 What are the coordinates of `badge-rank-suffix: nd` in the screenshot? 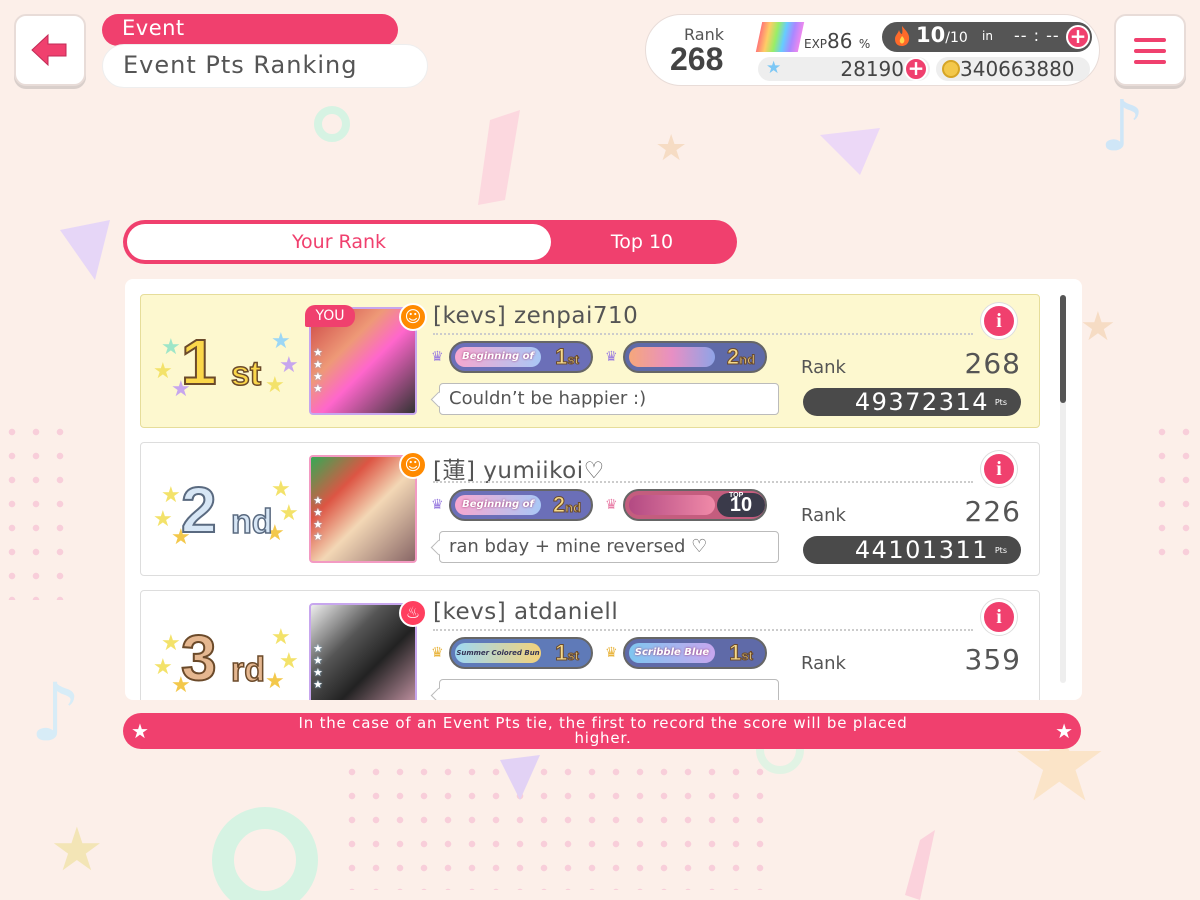 It's located at (573, 508).